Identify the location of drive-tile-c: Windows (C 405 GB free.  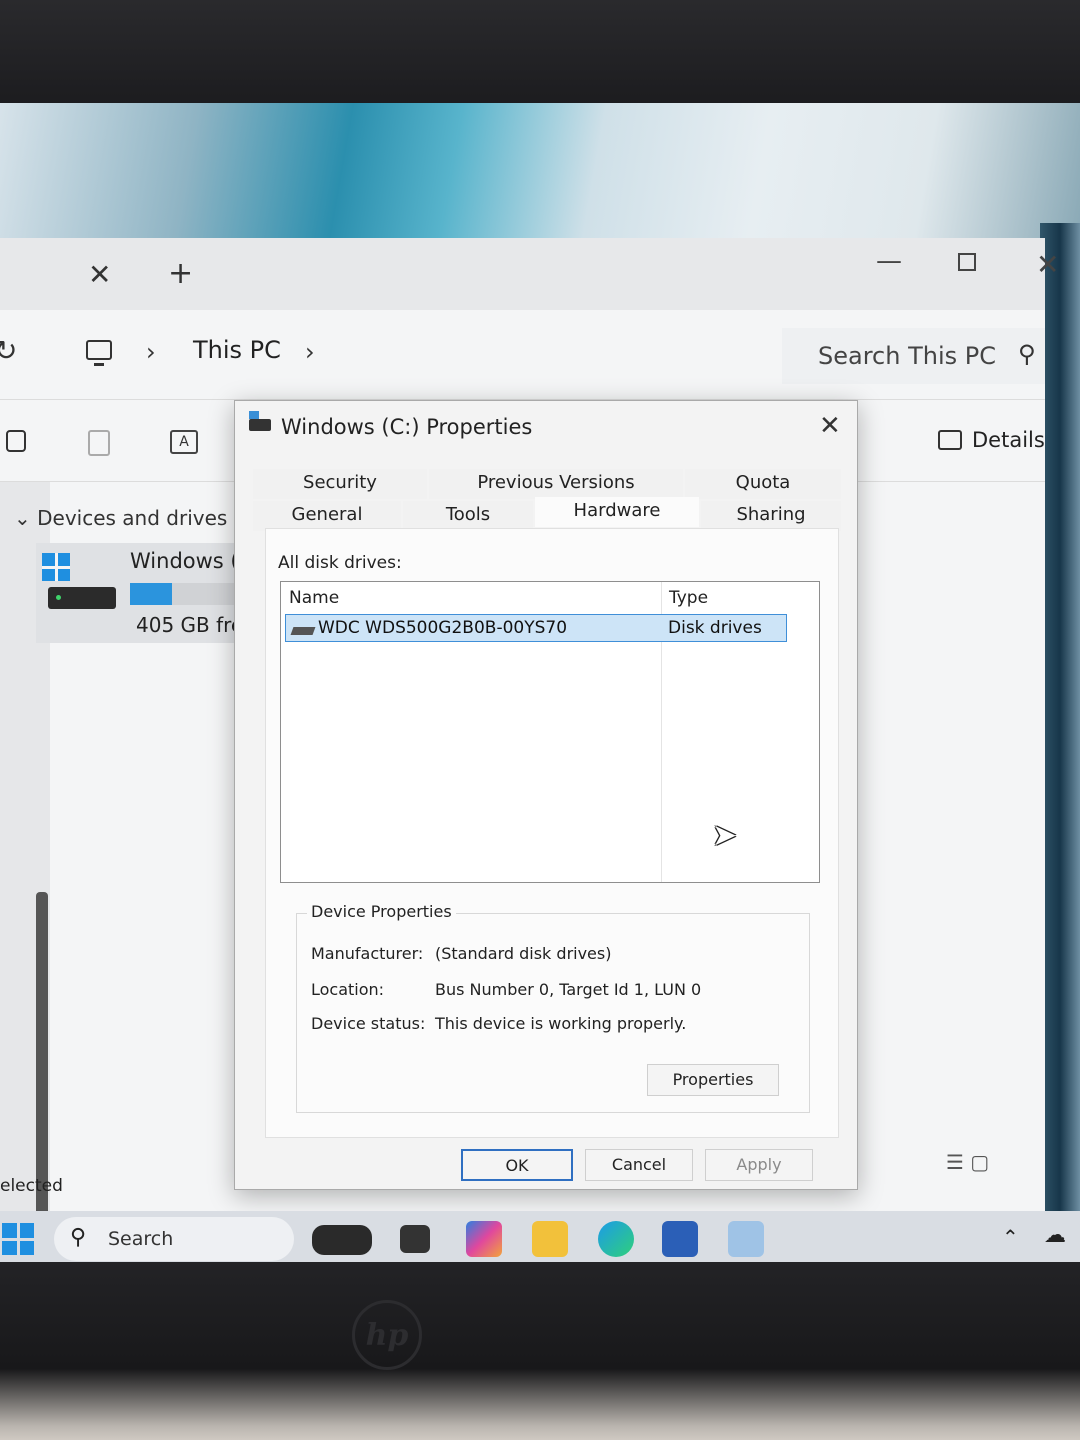
(146, 593).